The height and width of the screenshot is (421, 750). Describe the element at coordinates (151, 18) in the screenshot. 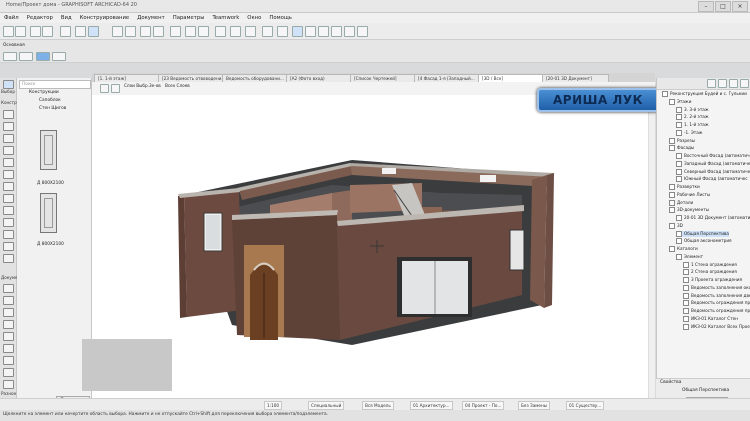

I see `menu-document: Документ` at that location.